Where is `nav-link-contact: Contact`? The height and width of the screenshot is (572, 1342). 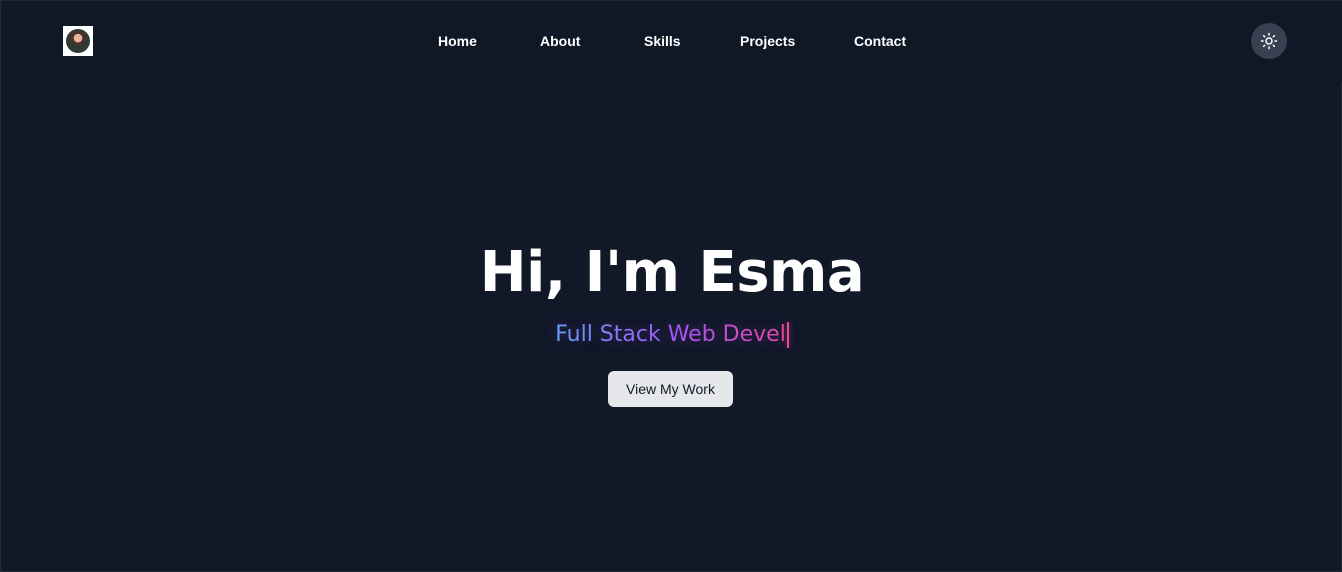
nav-link-contact: Contact is located at coordinates (880, 41).